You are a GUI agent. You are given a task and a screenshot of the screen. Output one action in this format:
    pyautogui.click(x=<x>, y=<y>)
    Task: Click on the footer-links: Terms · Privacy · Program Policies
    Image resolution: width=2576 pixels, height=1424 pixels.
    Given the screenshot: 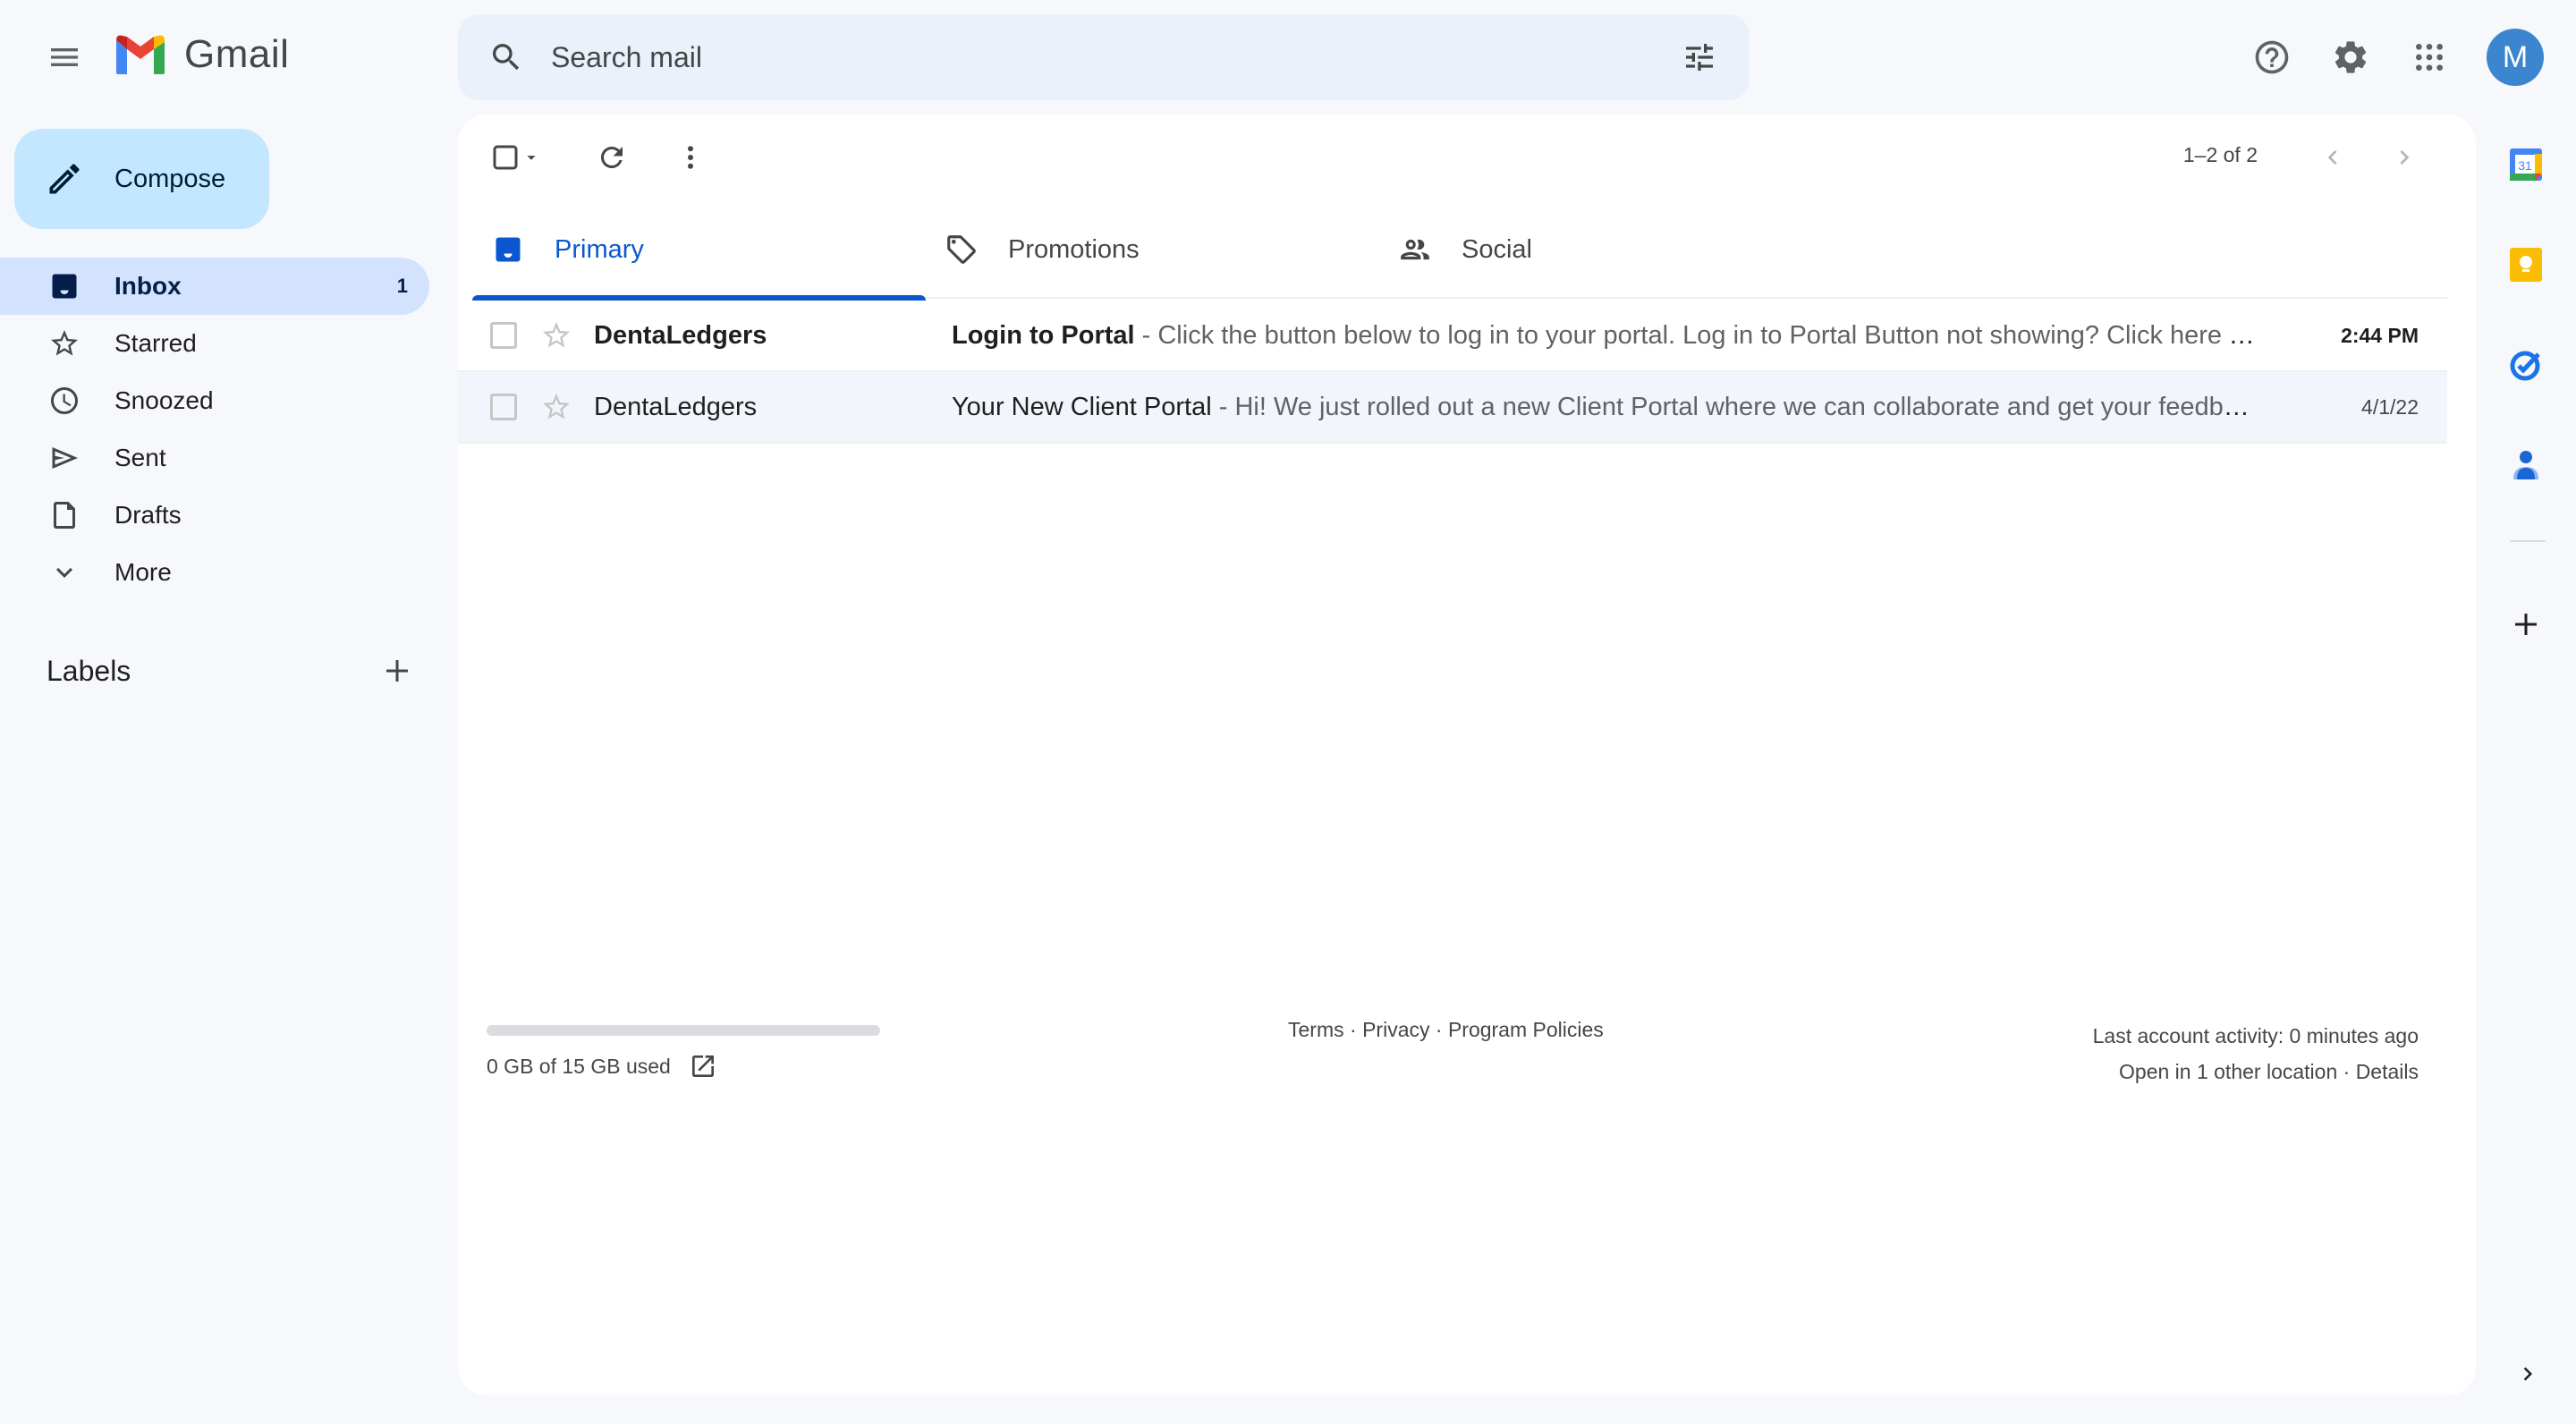 What is the action you would take?
    pyautogui.click(x=1446, y=1030)
    